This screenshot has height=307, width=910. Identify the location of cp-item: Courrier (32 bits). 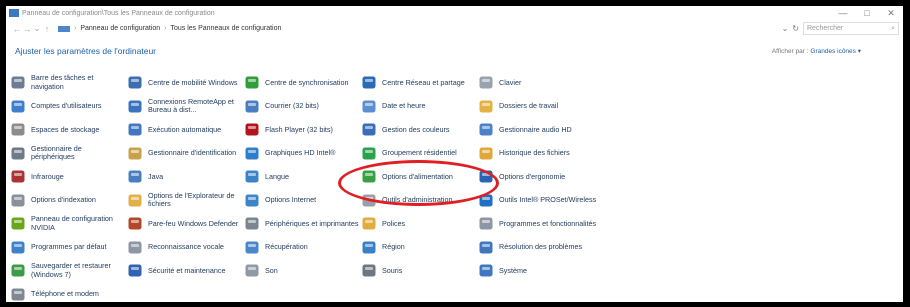
(302, 107).